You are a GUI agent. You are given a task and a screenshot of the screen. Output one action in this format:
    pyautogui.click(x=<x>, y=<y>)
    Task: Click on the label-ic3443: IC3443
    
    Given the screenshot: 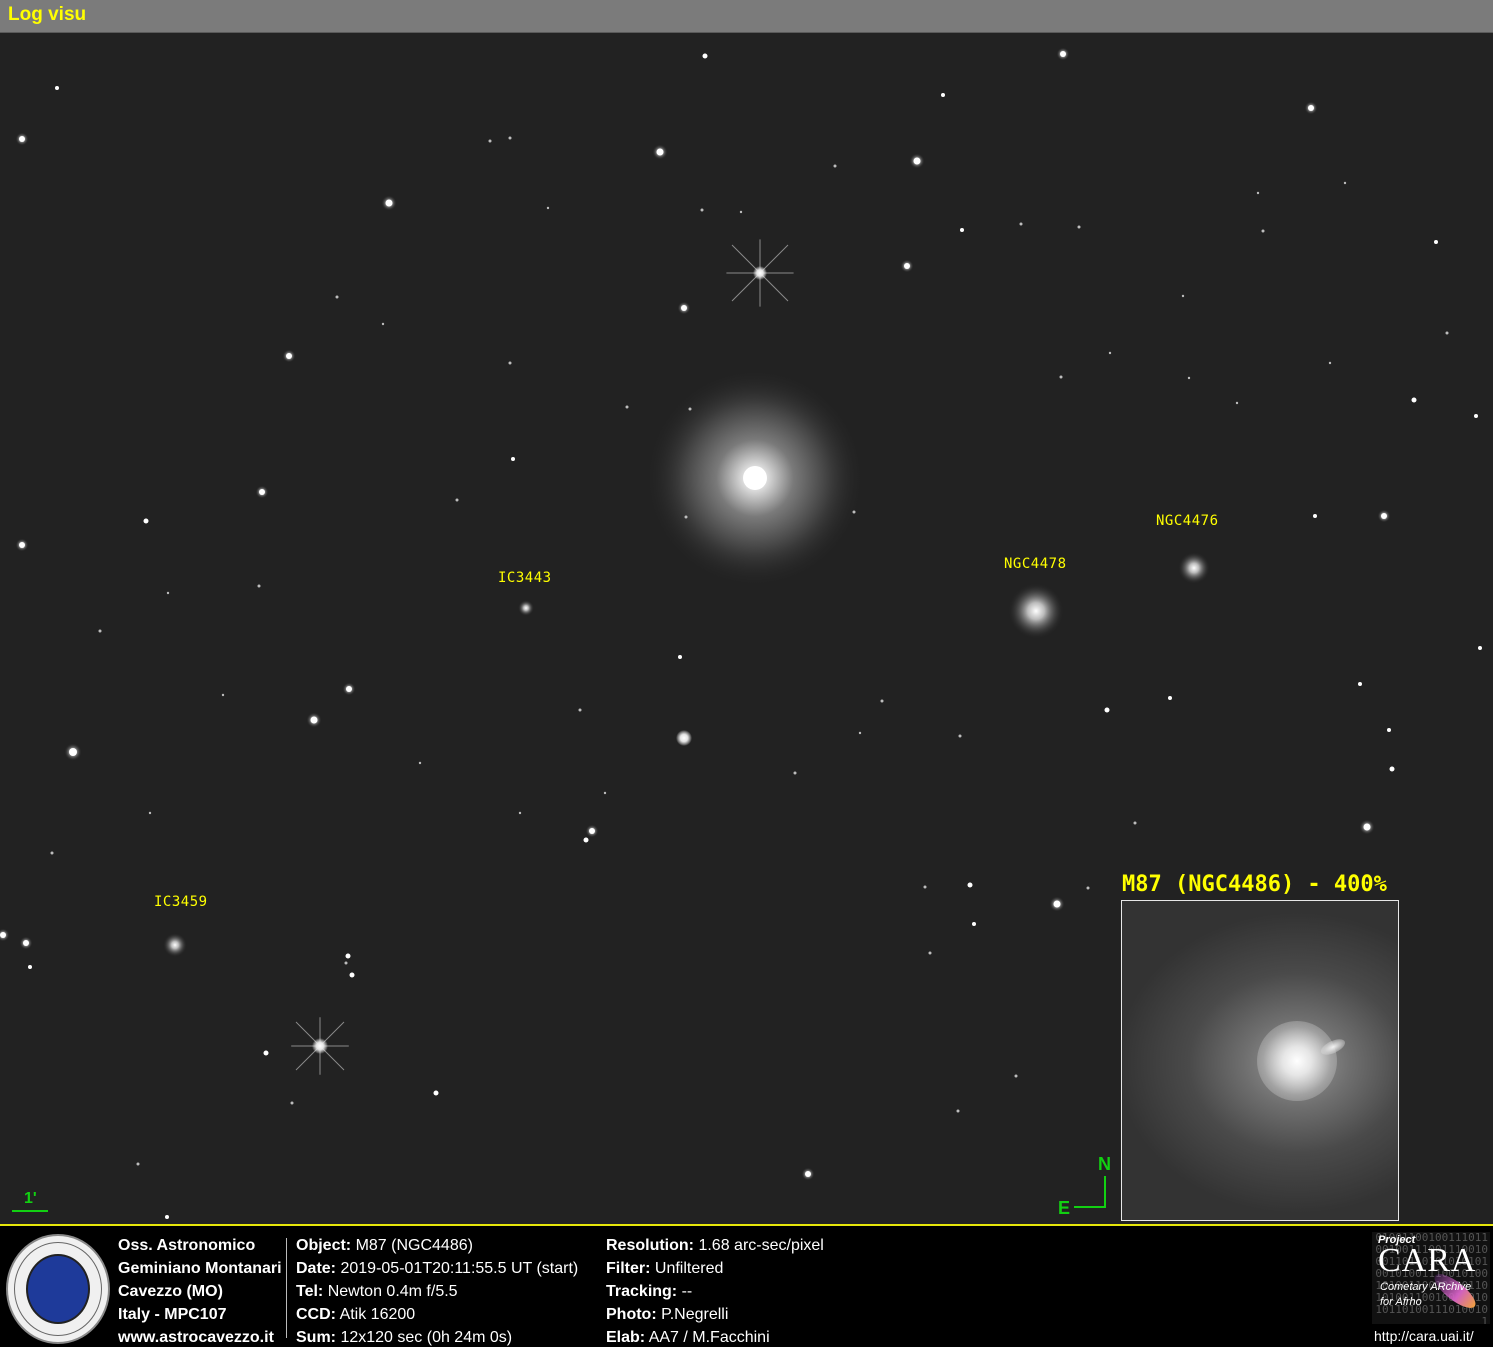 What is the action you would take?
    pyautogui.click(x=525, y=578)
    